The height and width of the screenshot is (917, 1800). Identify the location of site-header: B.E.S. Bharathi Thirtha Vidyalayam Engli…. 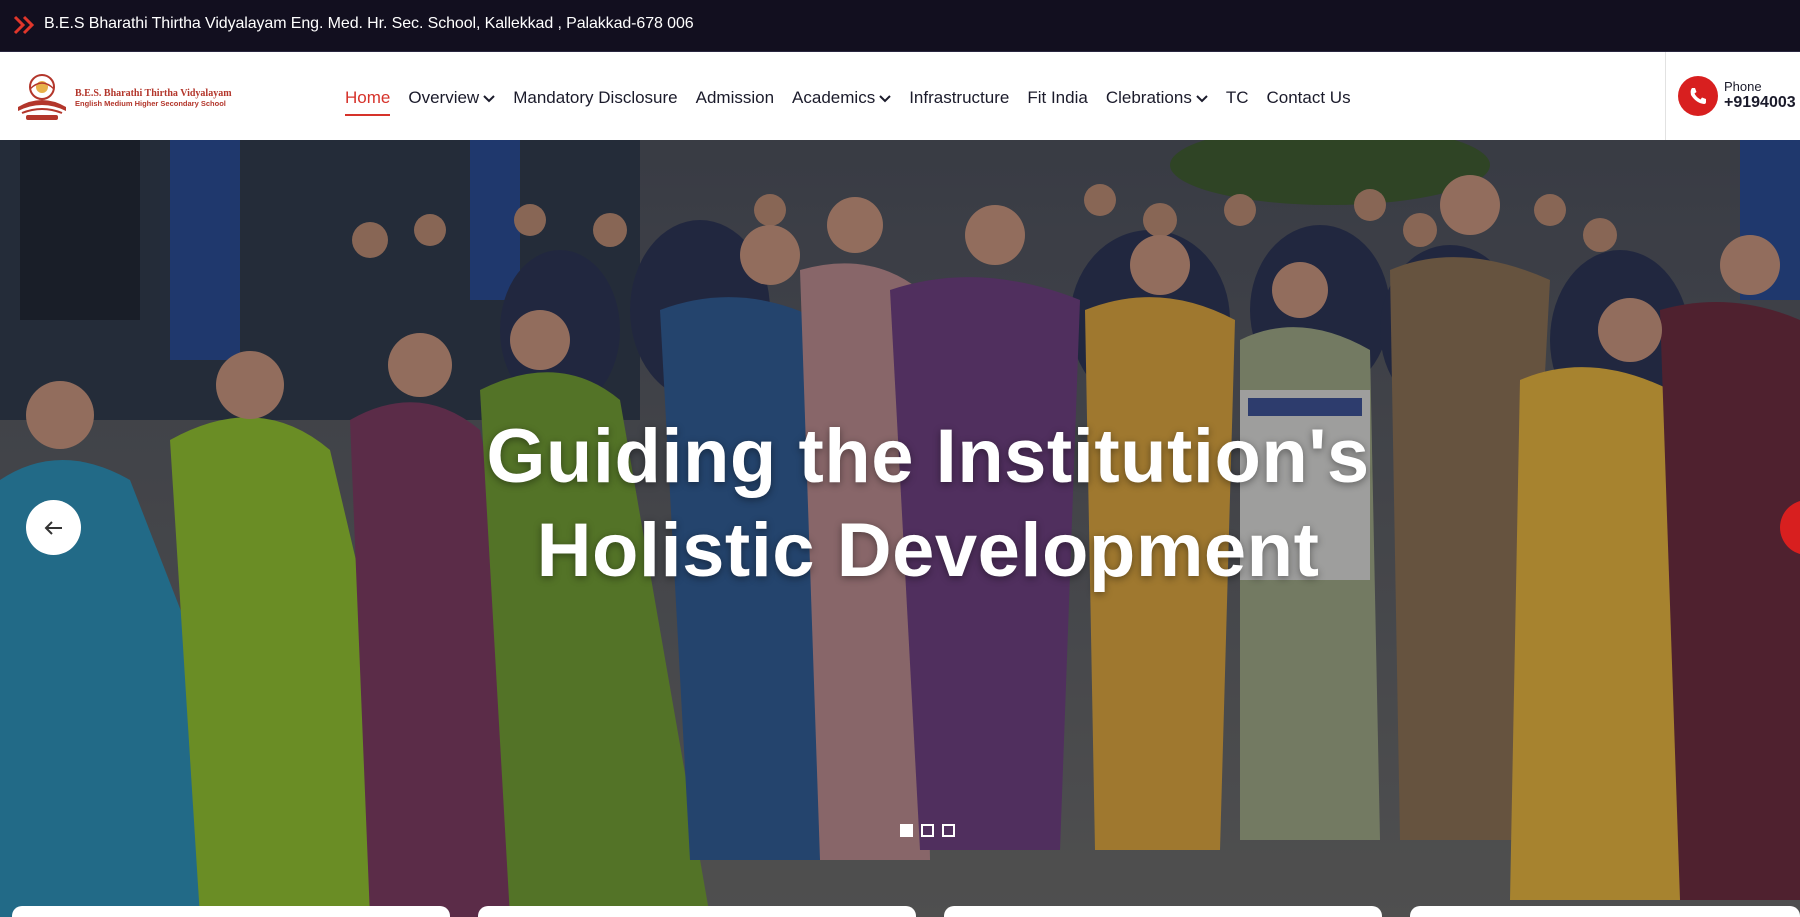
(900, 96).